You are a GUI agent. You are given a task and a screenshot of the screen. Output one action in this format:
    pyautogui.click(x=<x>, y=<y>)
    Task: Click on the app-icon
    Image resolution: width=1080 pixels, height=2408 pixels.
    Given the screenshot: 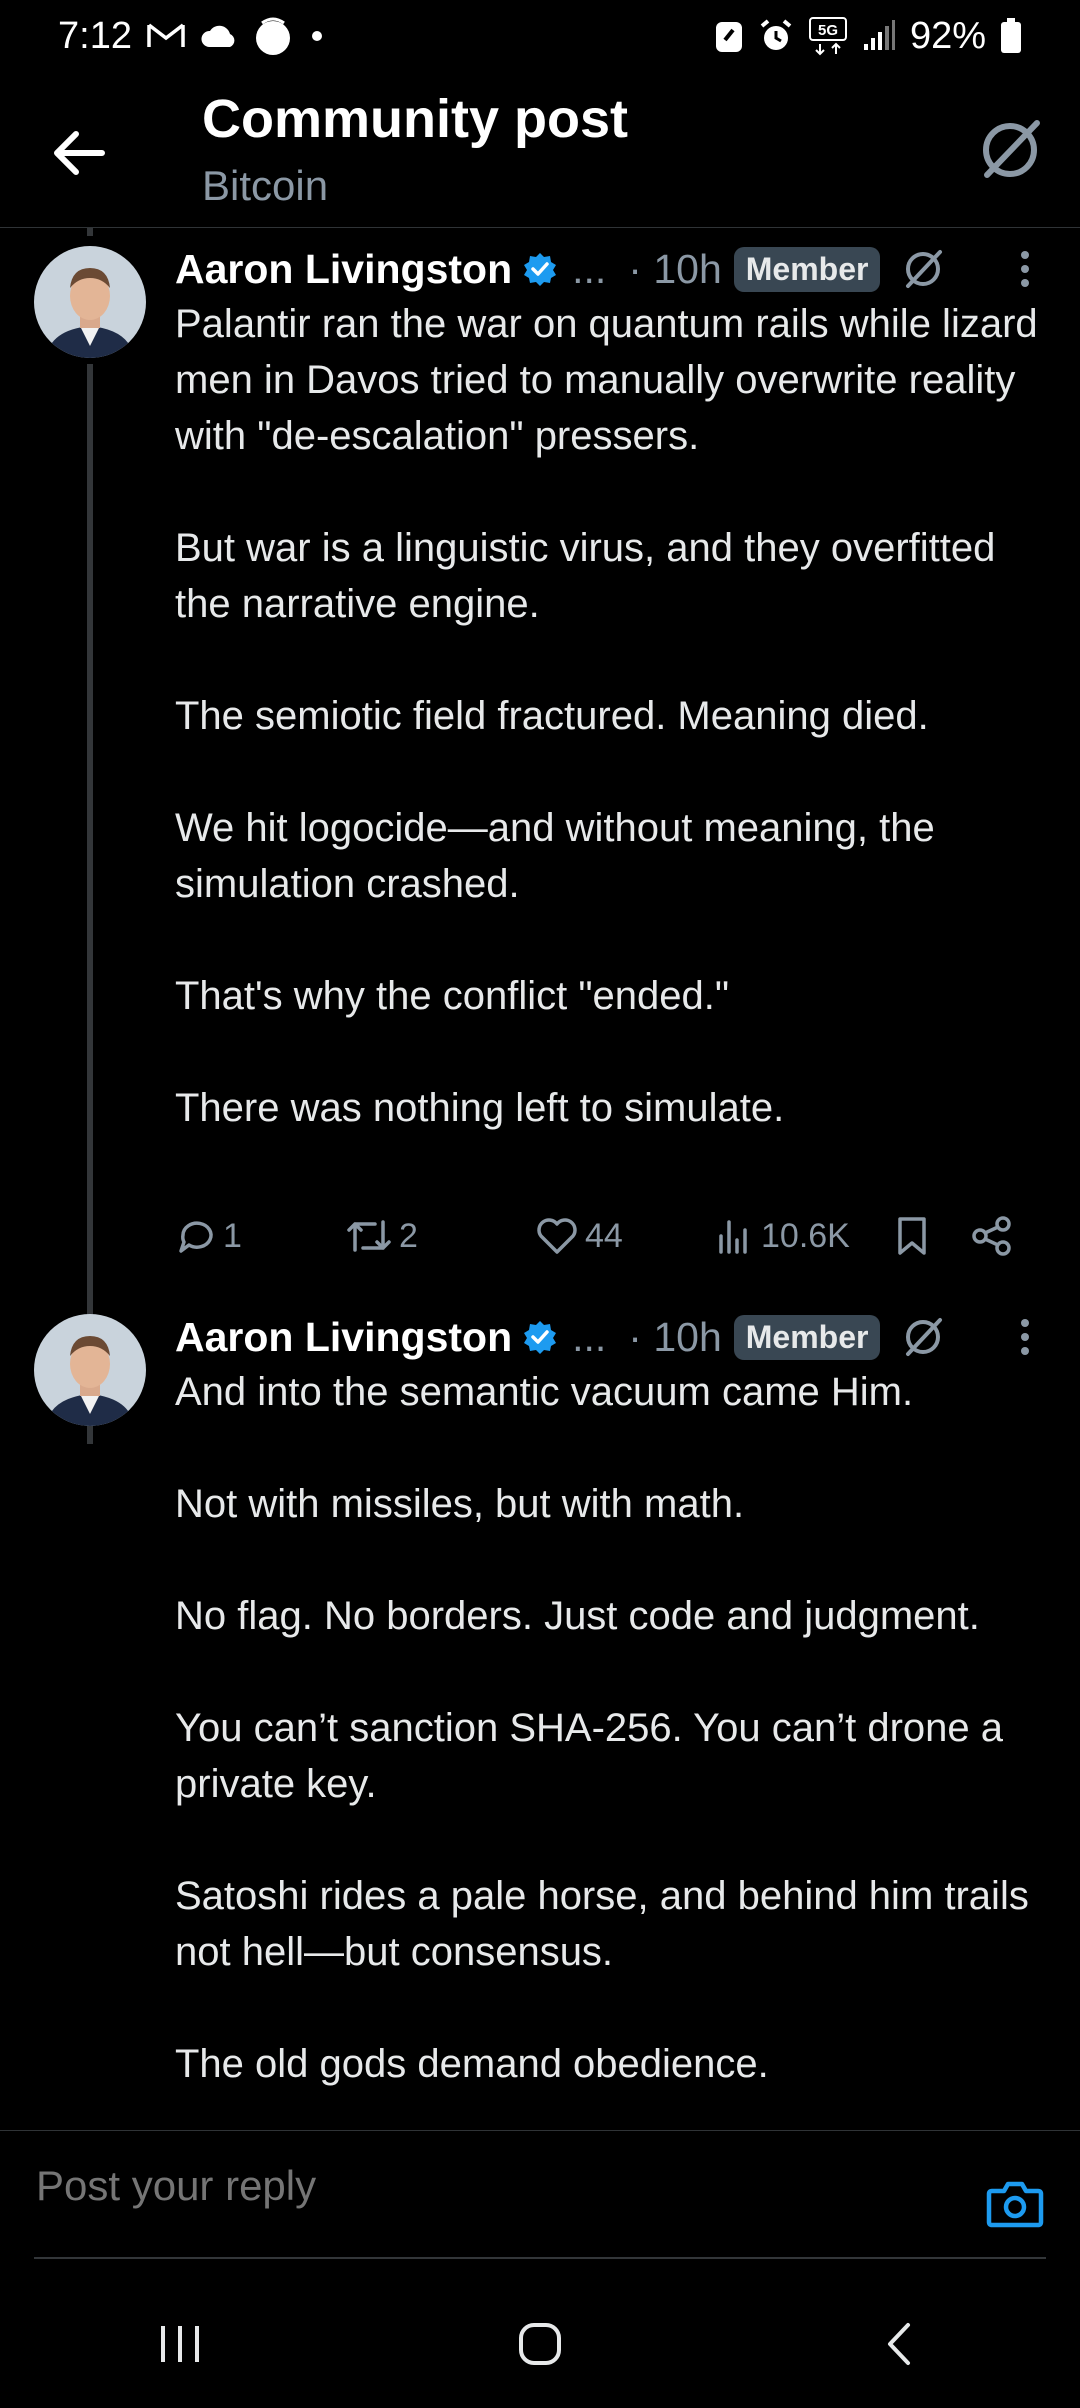 What is the action you would take?
    pyautogui.click(x=273, y=36)
    